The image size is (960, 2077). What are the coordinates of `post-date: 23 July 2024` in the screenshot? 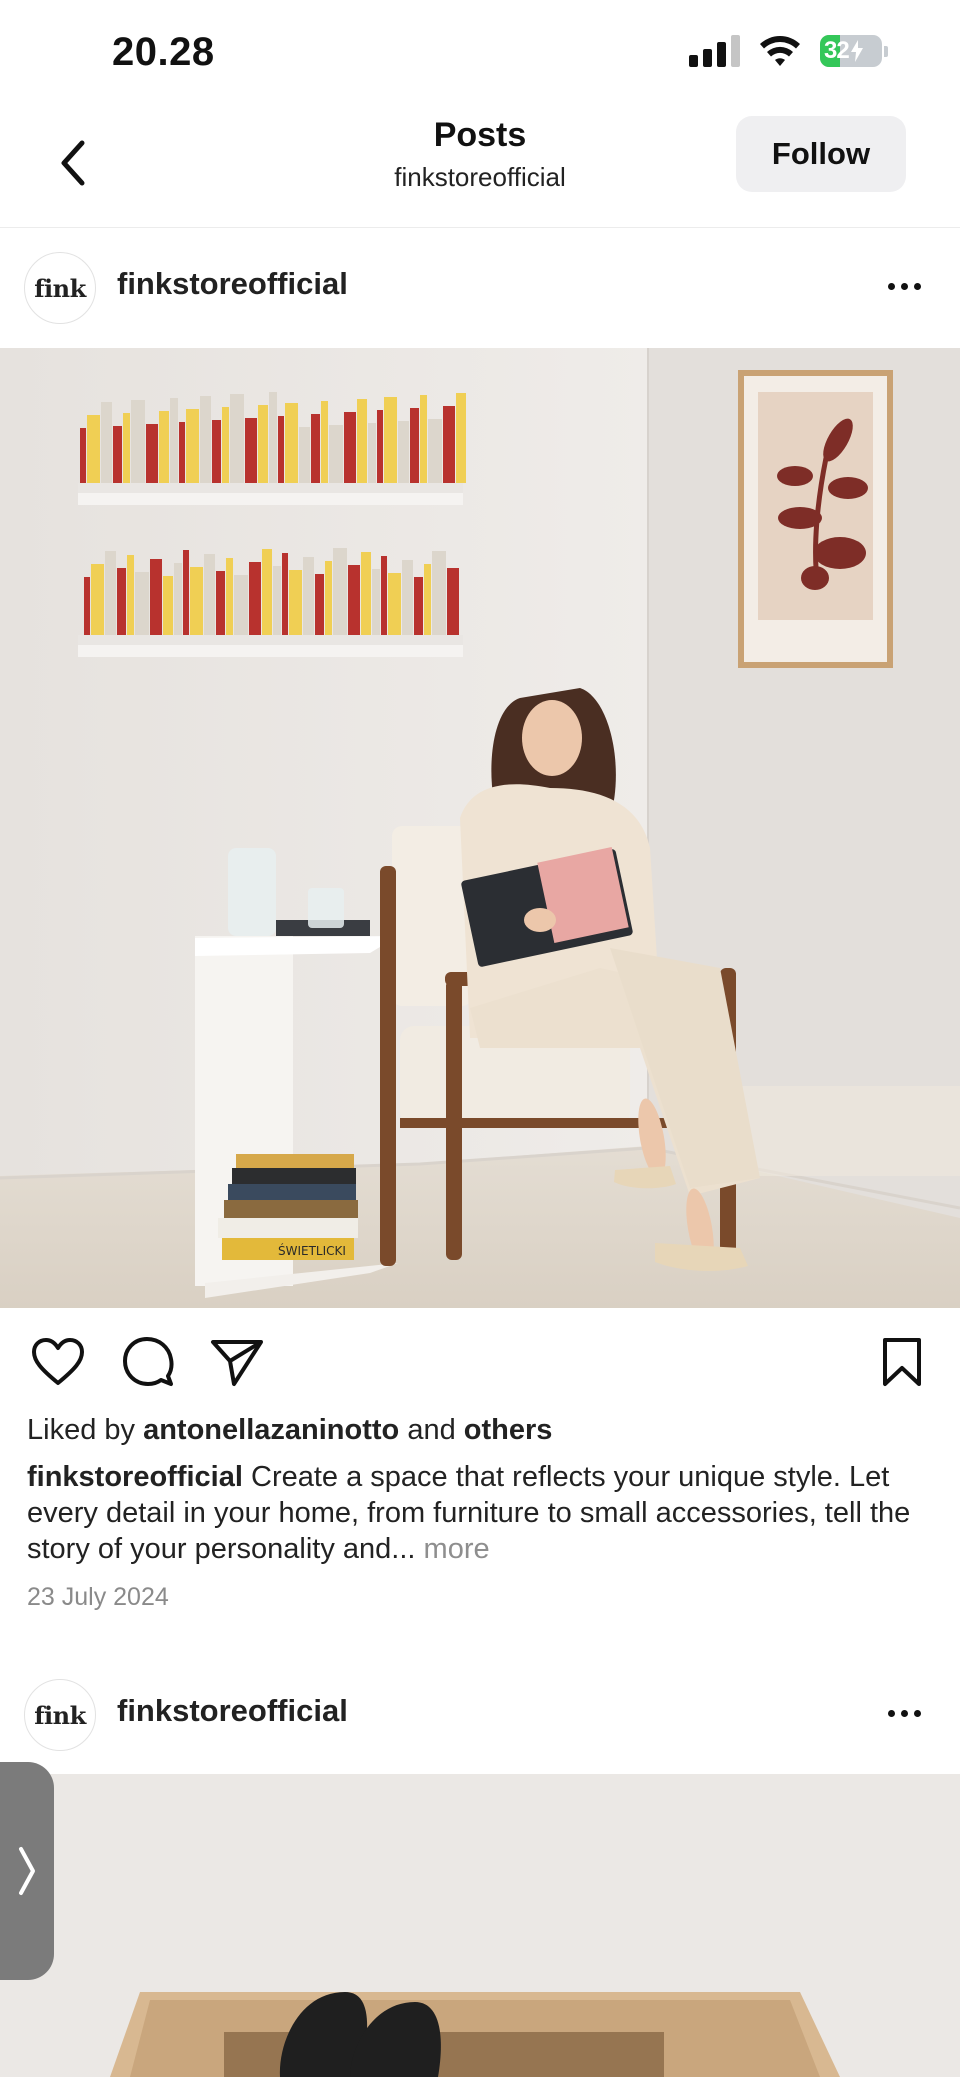 It's located at (98, 1597).